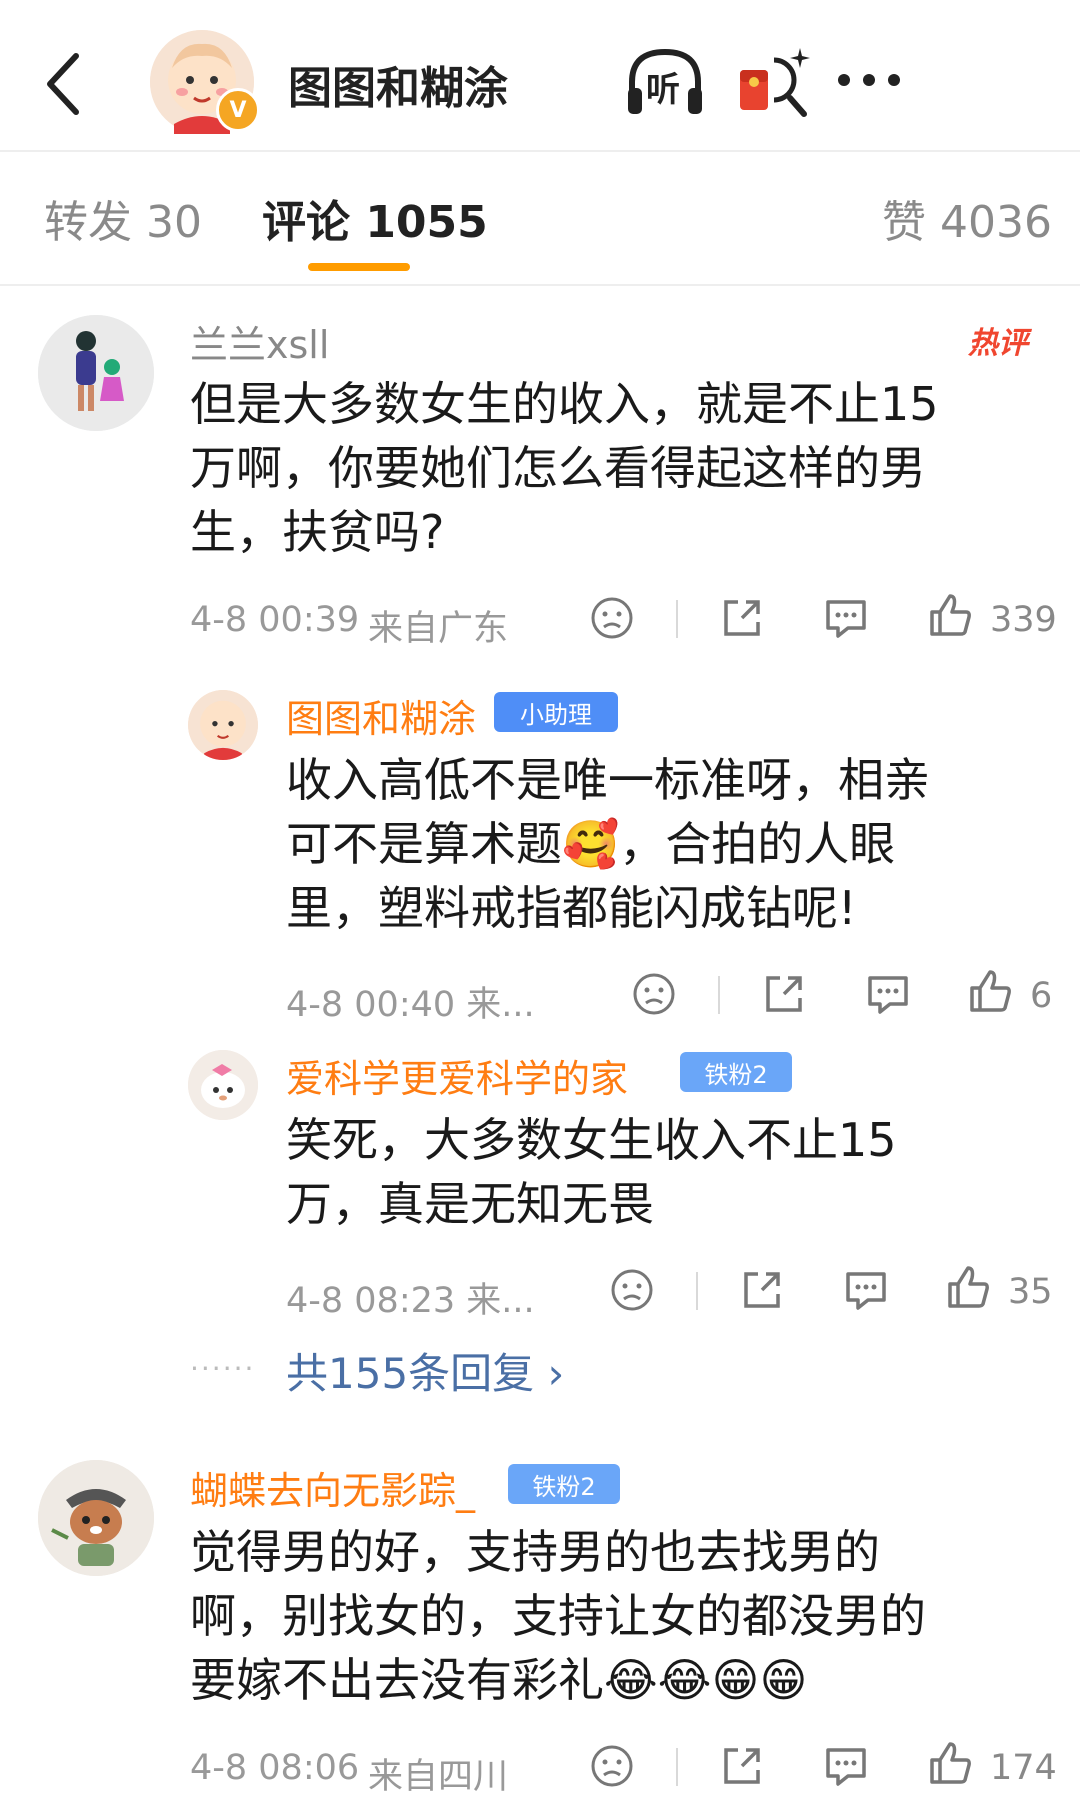 This screenshot has width=1080, height=1808. I want to click on red-packet-search-icon, so click(775, 82).